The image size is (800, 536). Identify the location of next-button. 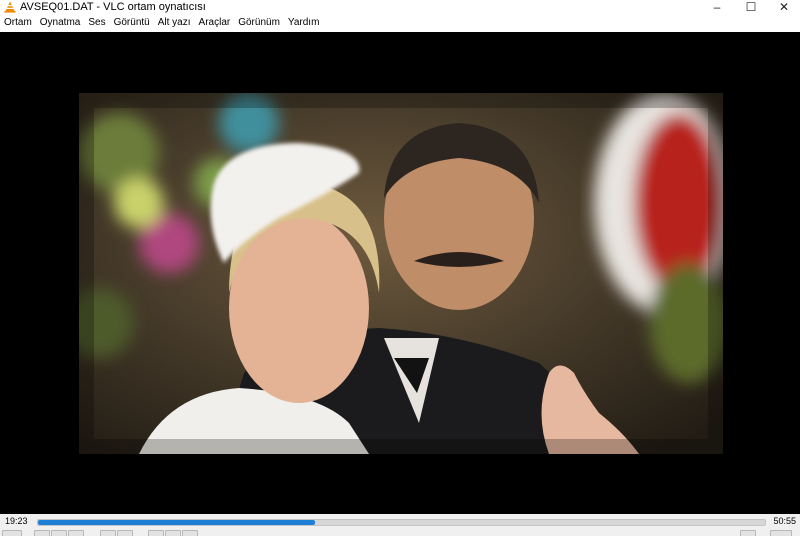
(76, 533).